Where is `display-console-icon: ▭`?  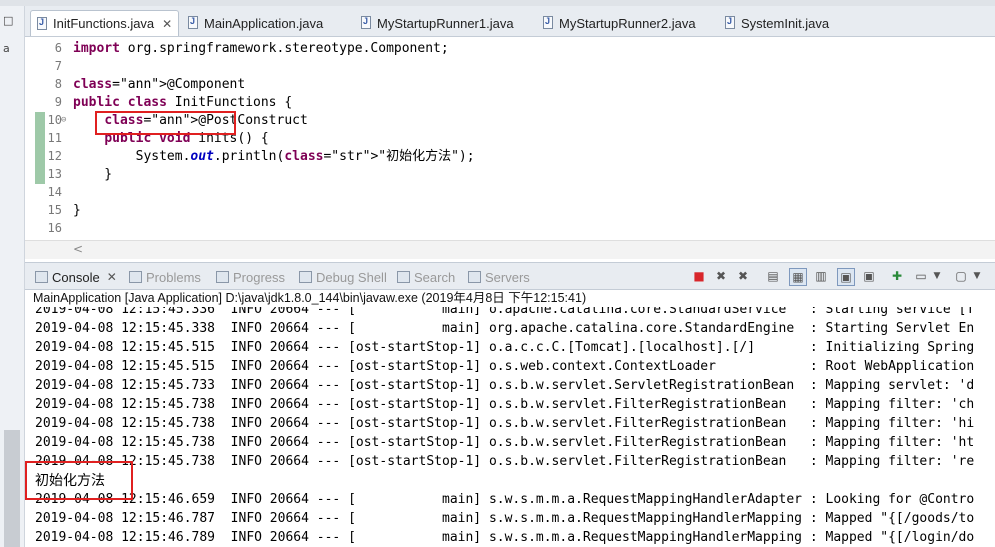
display-console-icon: ▭ is located at coordinates (921, 276).